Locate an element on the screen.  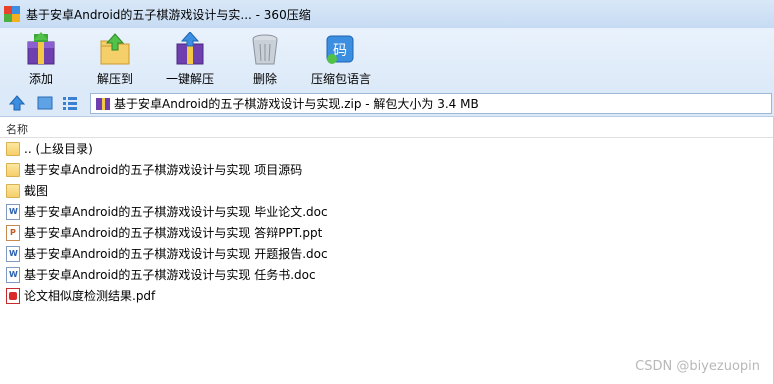
file-name: 论文相似度检测结果.pdf is located at coordinates (90, 296).